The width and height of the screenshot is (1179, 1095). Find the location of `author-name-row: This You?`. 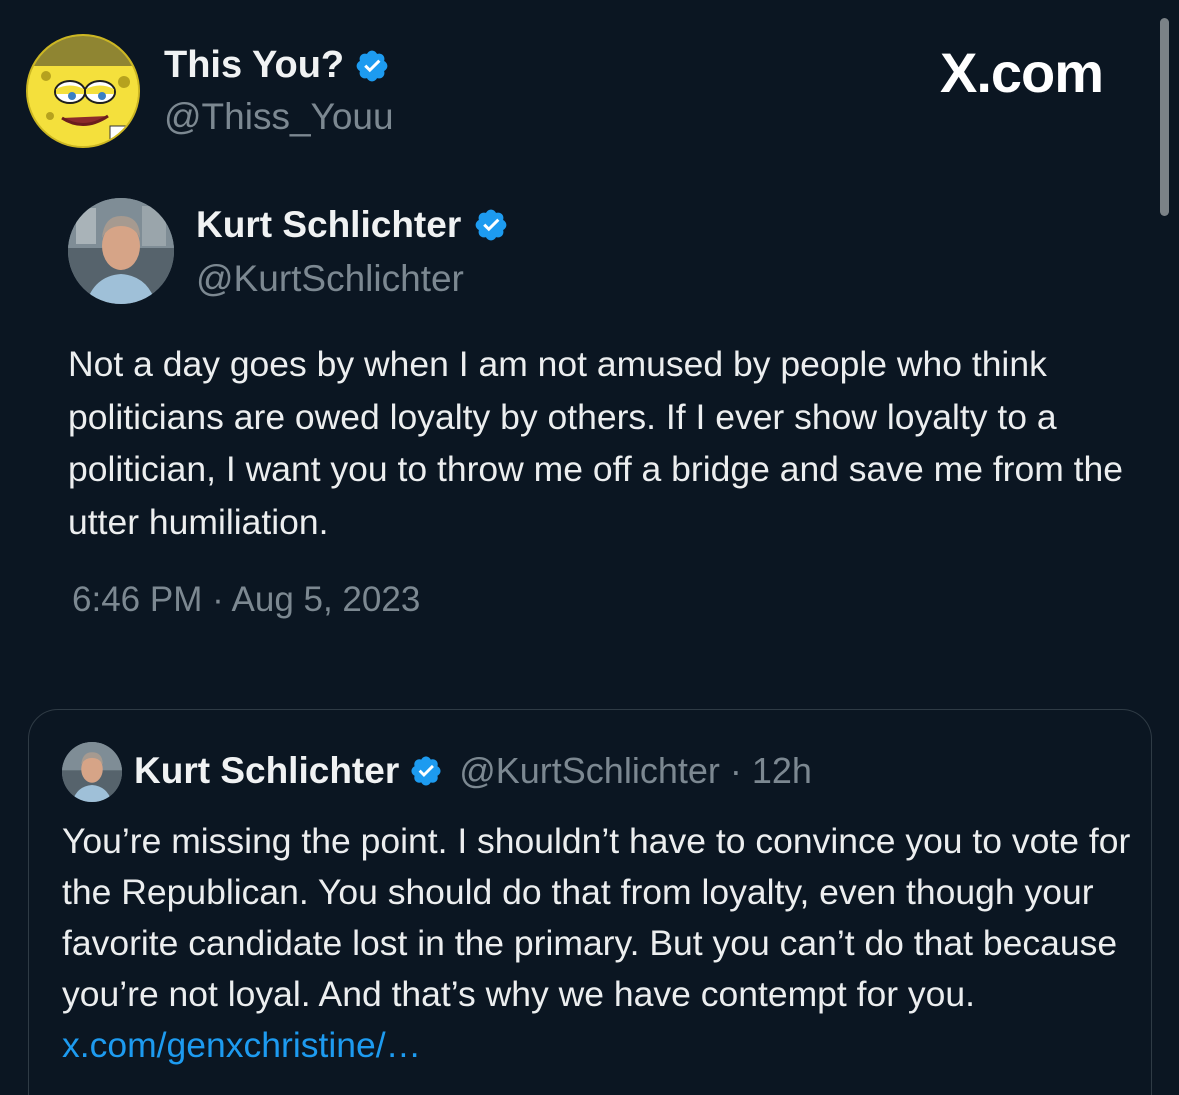

author-name-row: This You? is located at coordinates (277, 65).